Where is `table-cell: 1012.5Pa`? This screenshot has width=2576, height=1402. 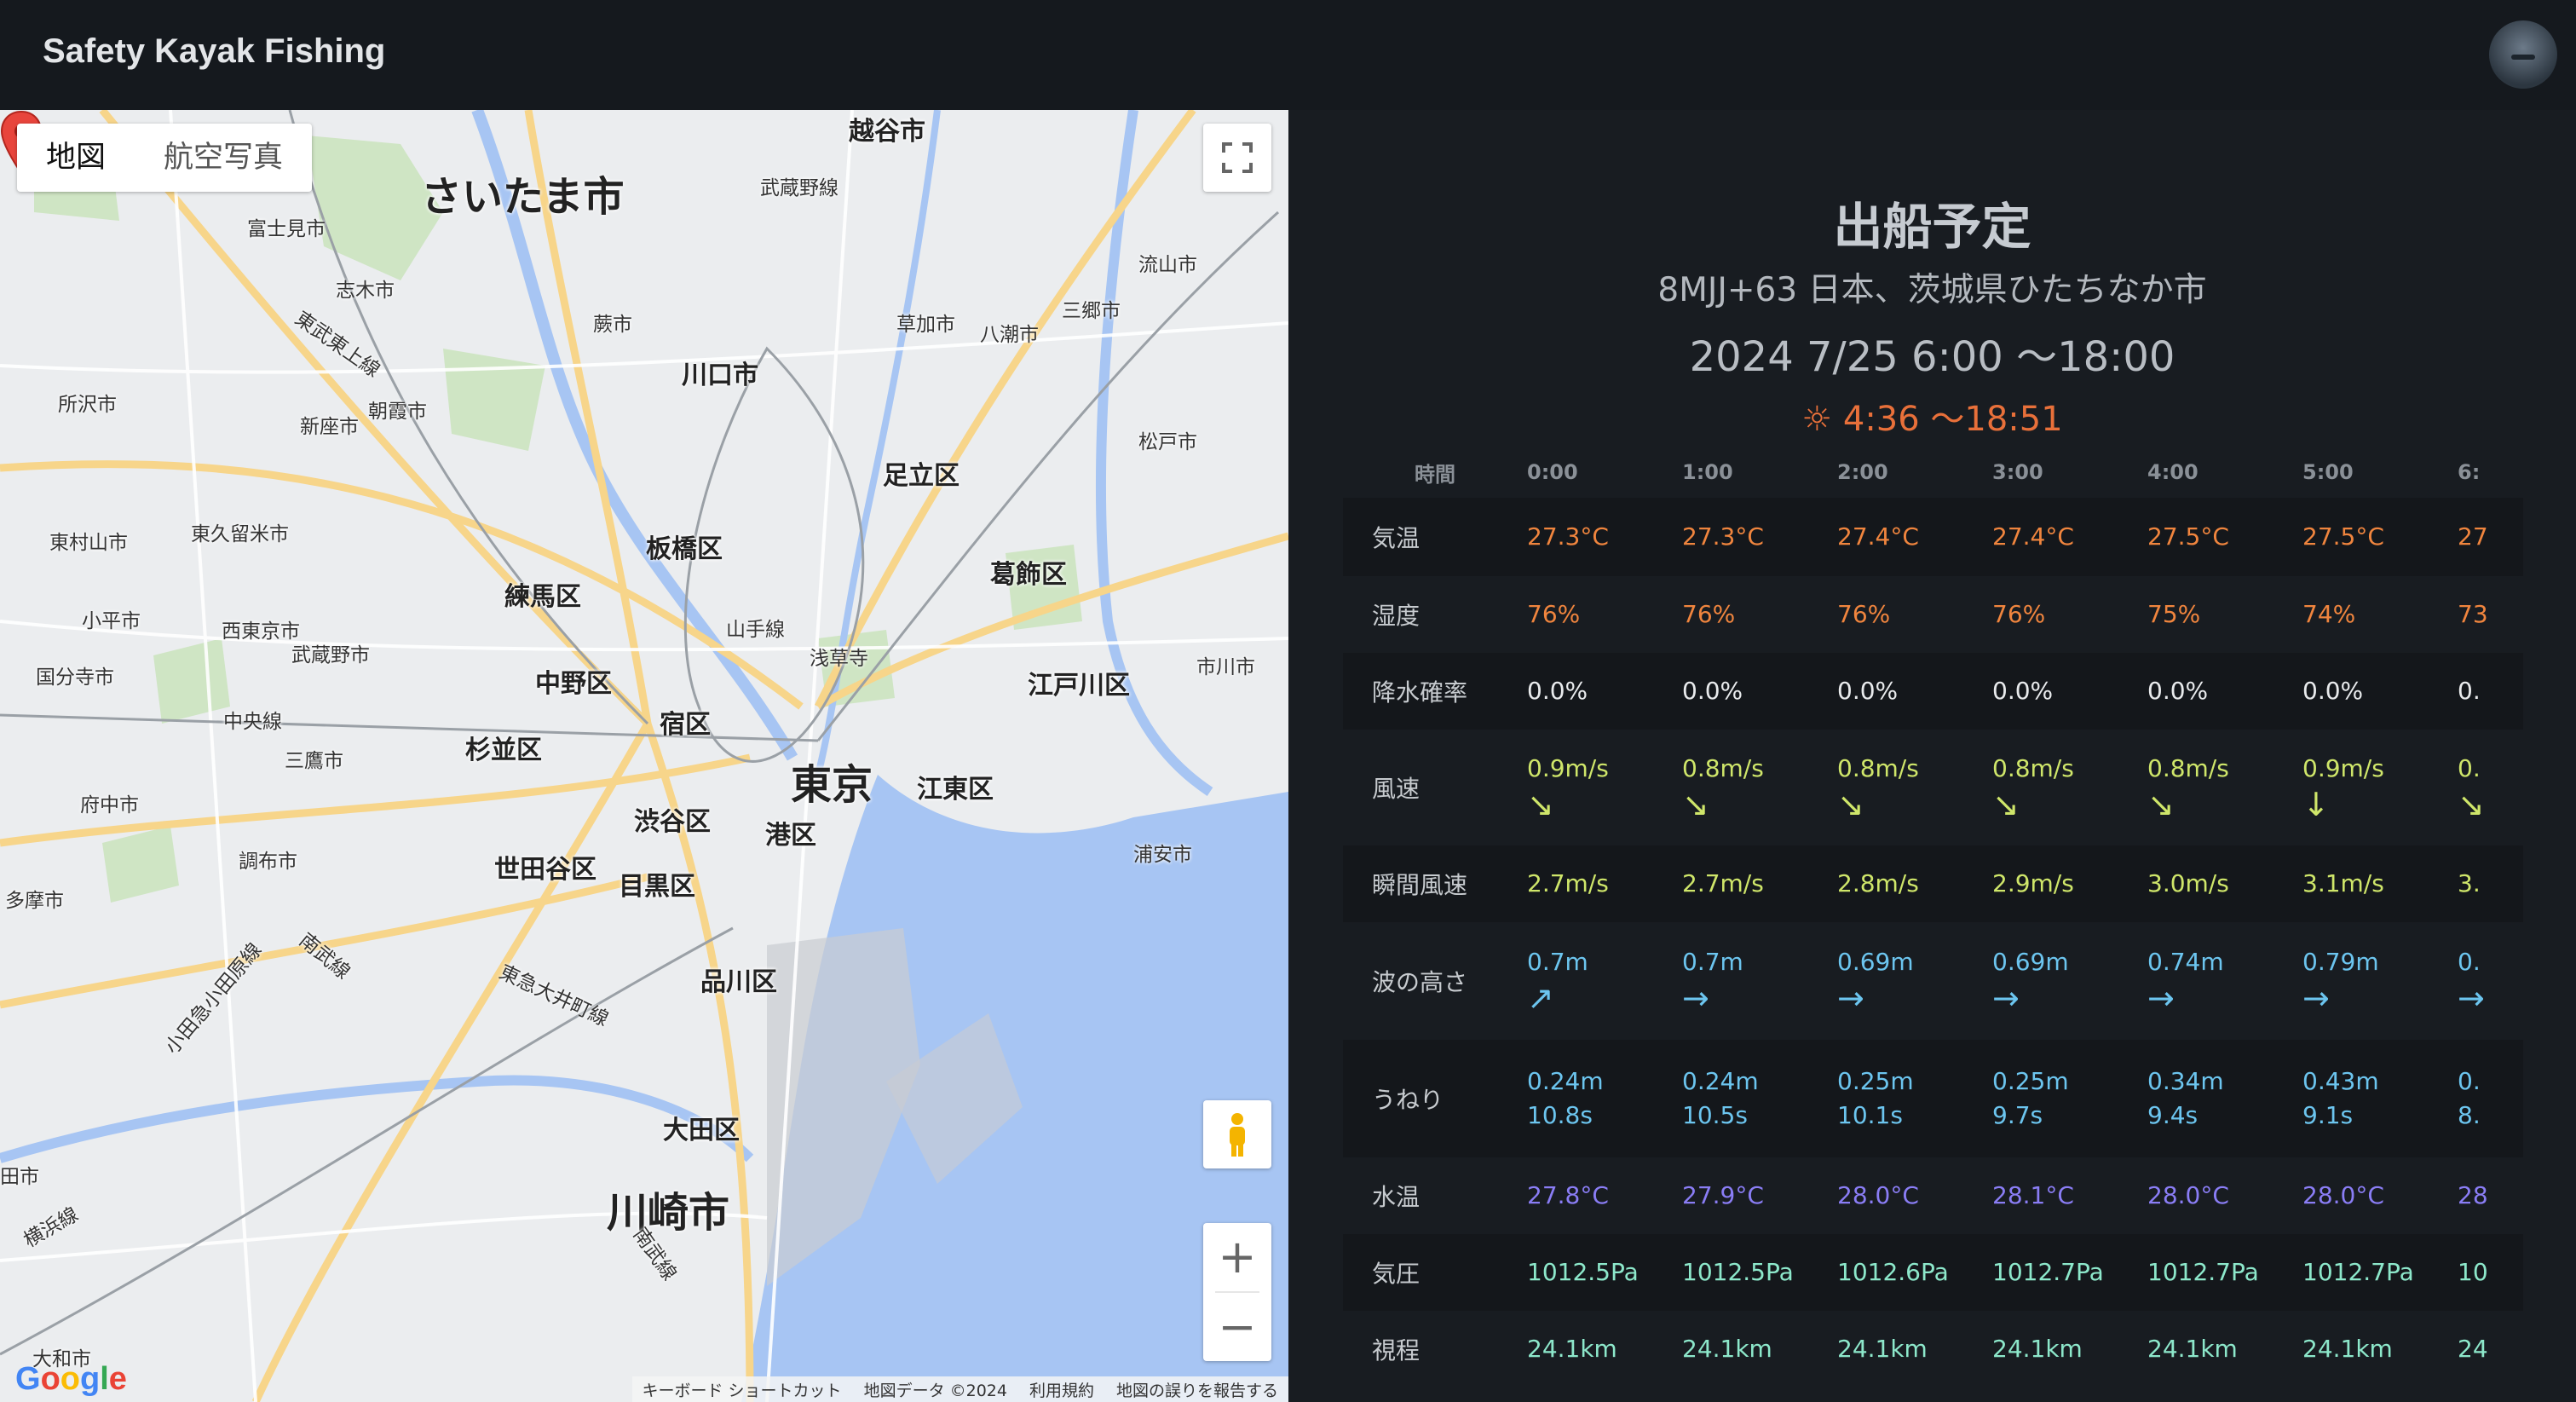
table-cell: 1012.5Pa is located at coordinates (1759, 1272).